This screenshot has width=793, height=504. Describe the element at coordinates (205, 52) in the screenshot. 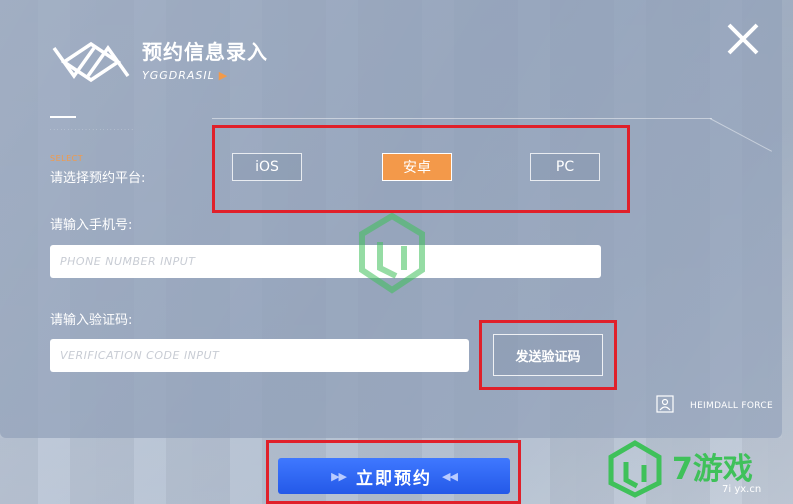

I see `page-title: 预约信息录入` at that location.